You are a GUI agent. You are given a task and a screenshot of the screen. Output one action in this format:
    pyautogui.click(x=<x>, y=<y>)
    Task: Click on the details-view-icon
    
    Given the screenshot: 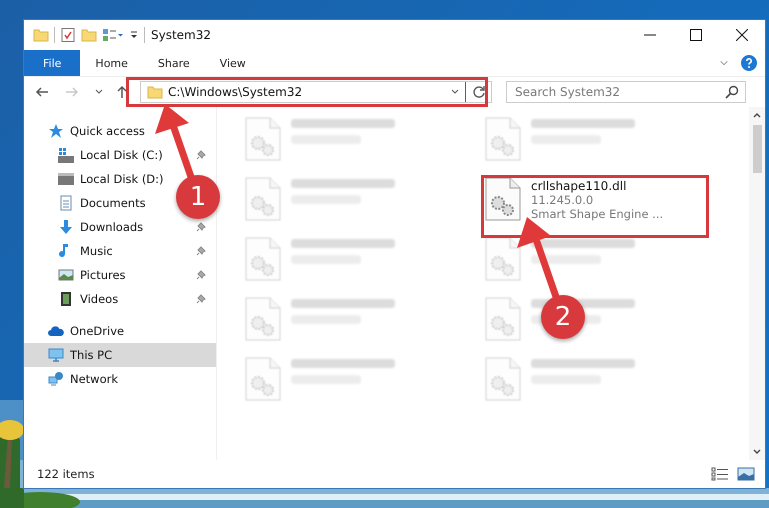 What is the action you would take?
    pyautogui.click(x=720, y=474)
    